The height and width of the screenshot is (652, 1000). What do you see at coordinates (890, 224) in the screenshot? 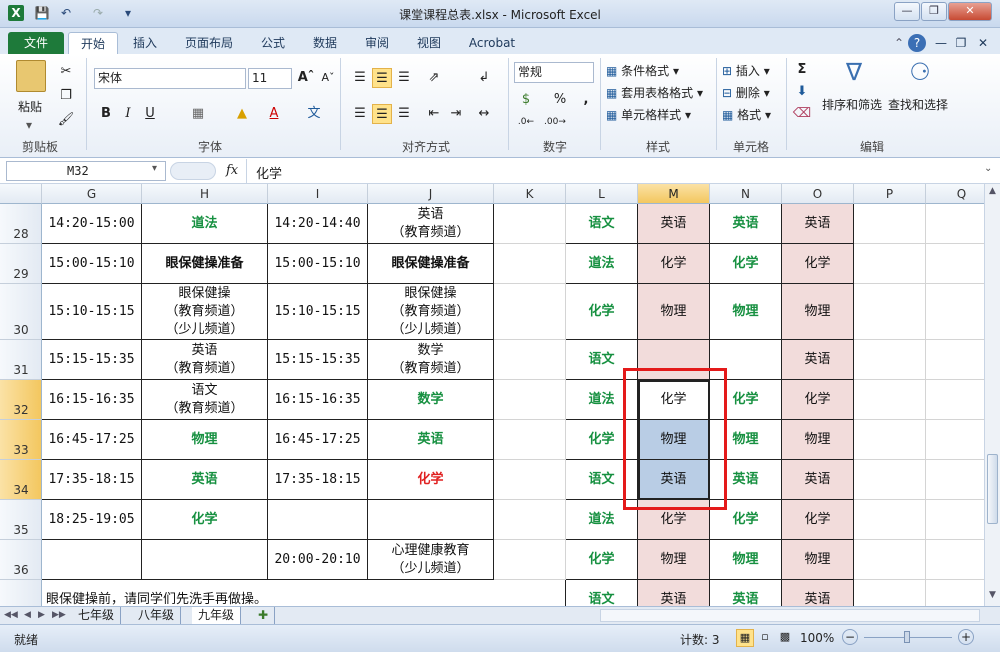
I see `cell-p28` at bounding box center [890, 224].